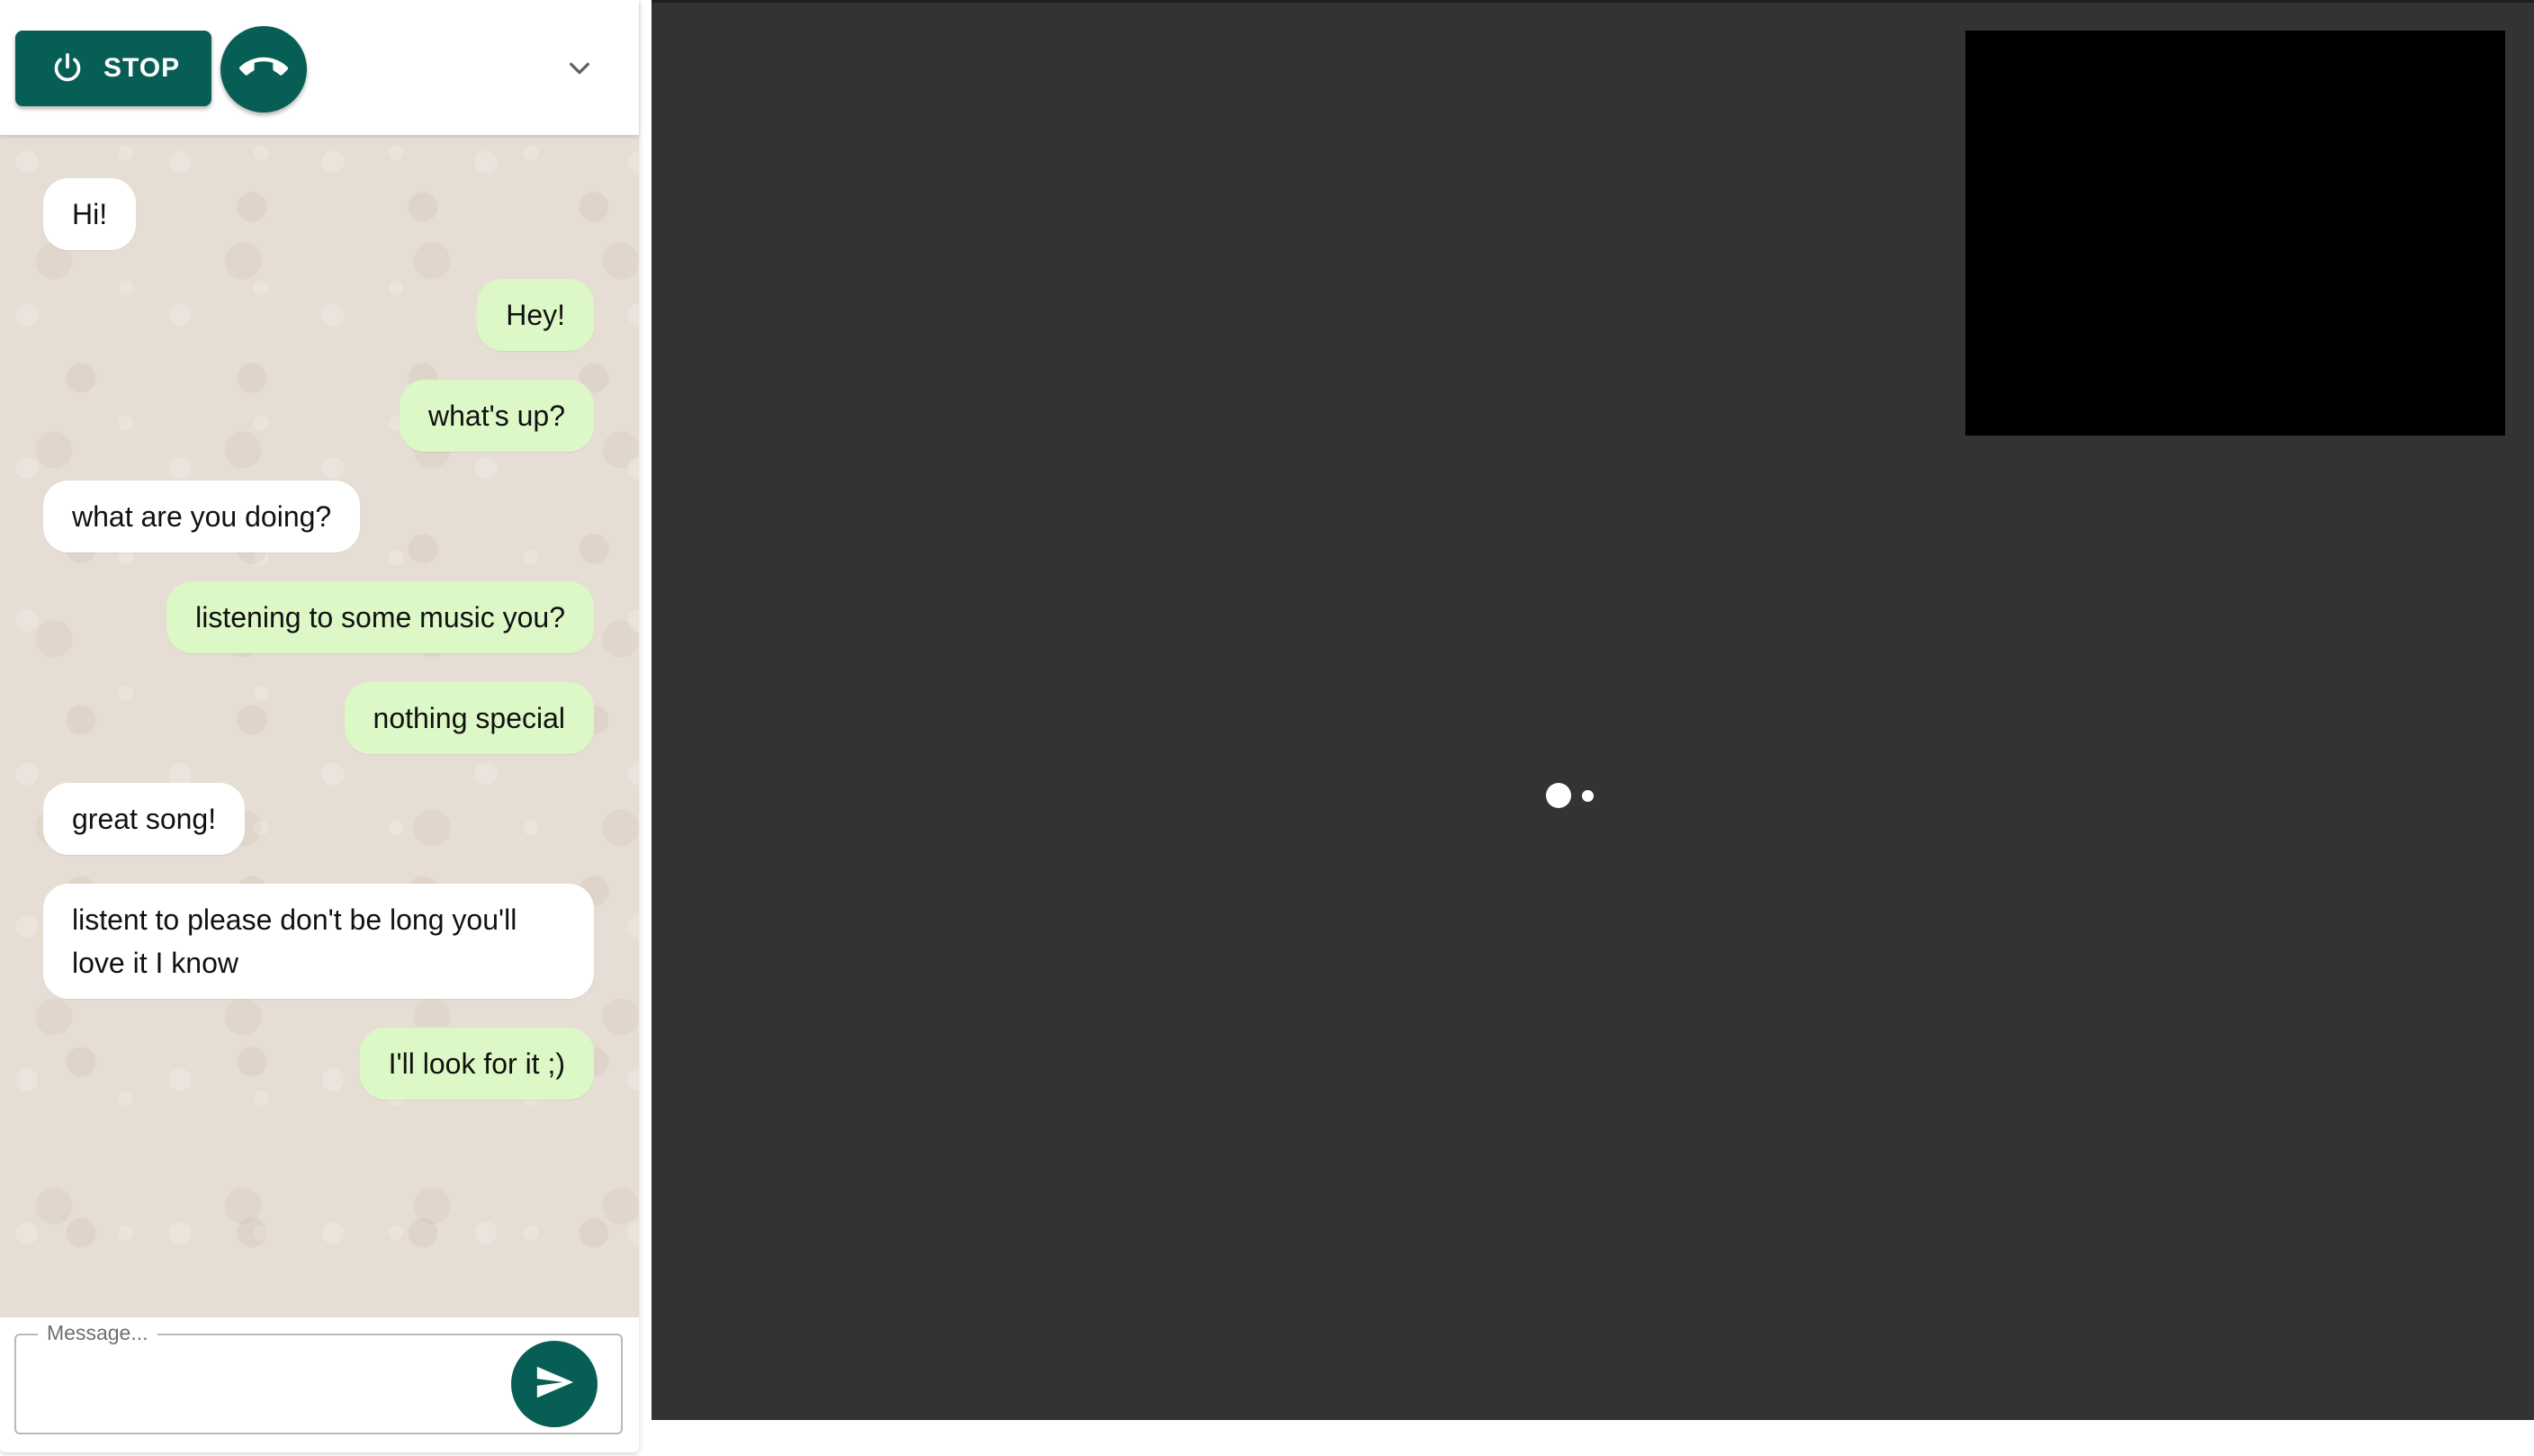  I want to click on message-received: Hi!, so click(90, 214).